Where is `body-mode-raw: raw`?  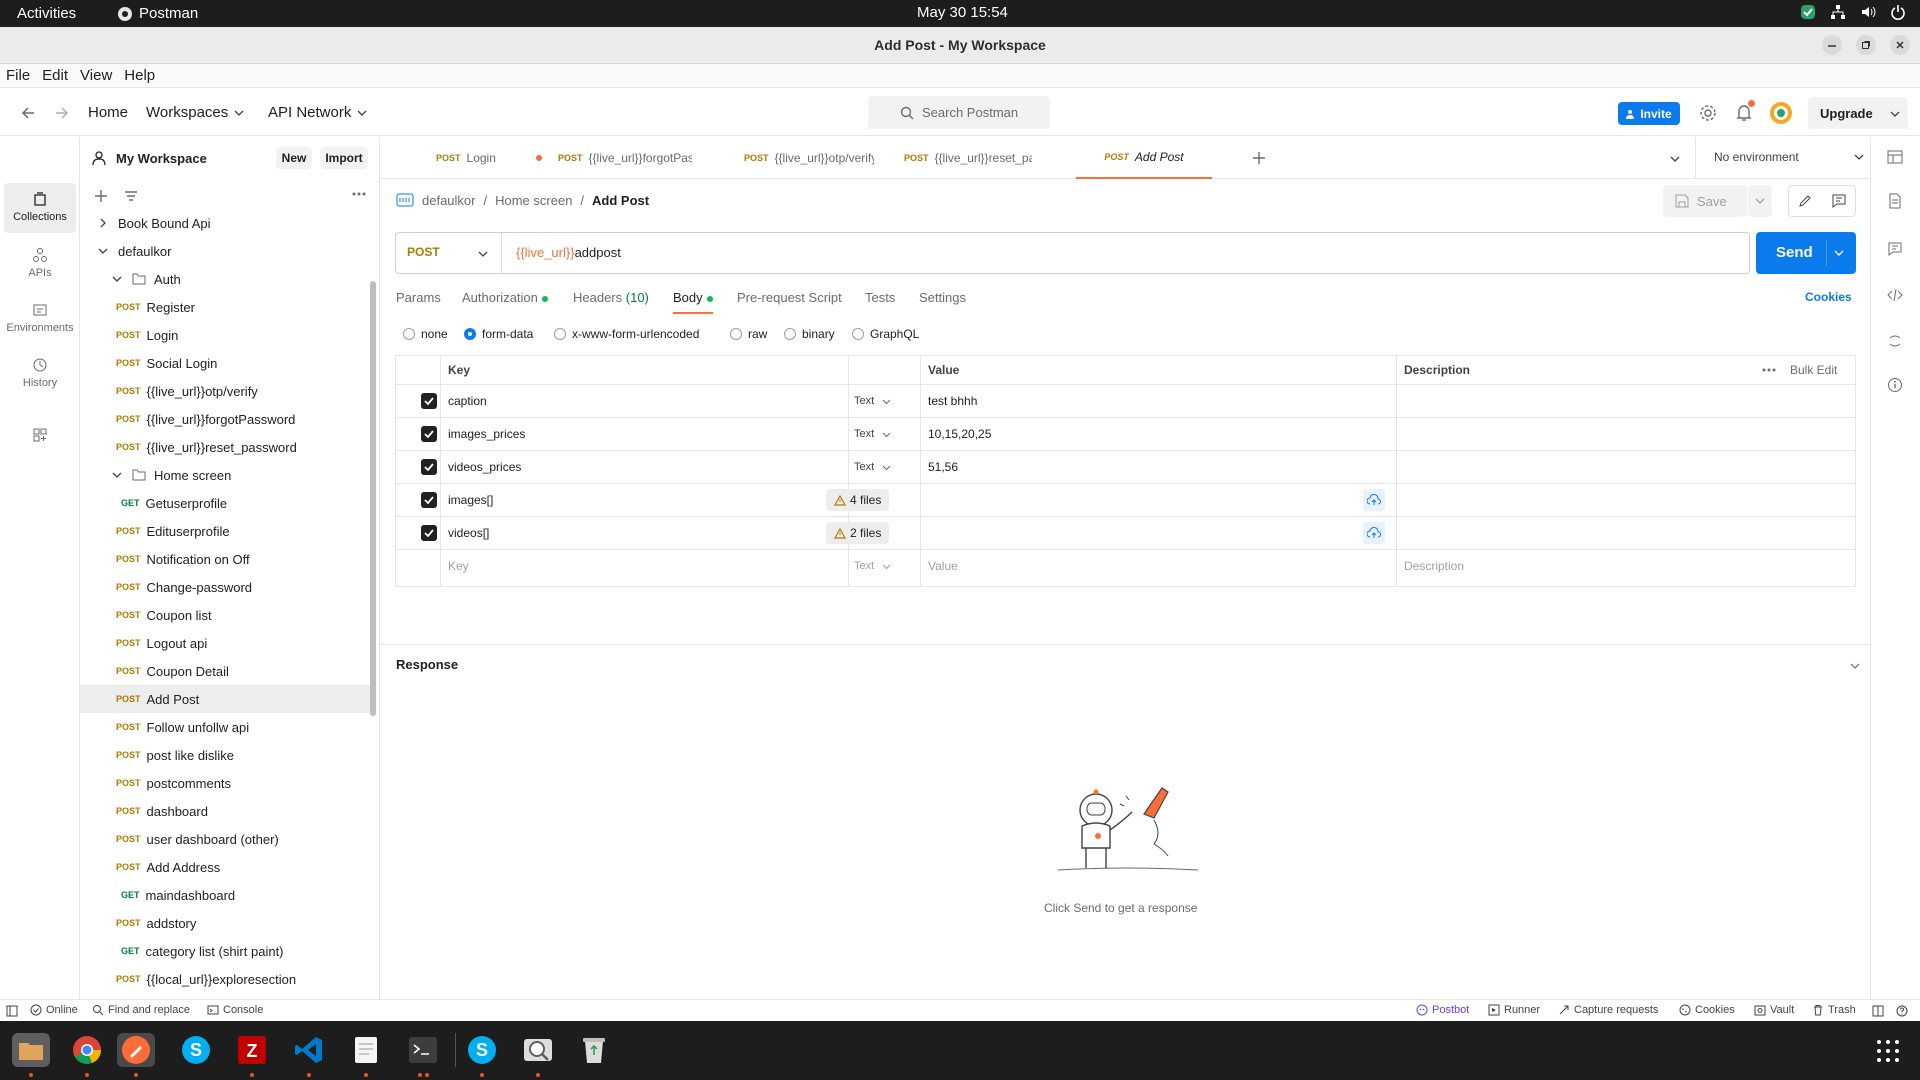
body-mode-raw: raw is located at coordinates (748, 334).